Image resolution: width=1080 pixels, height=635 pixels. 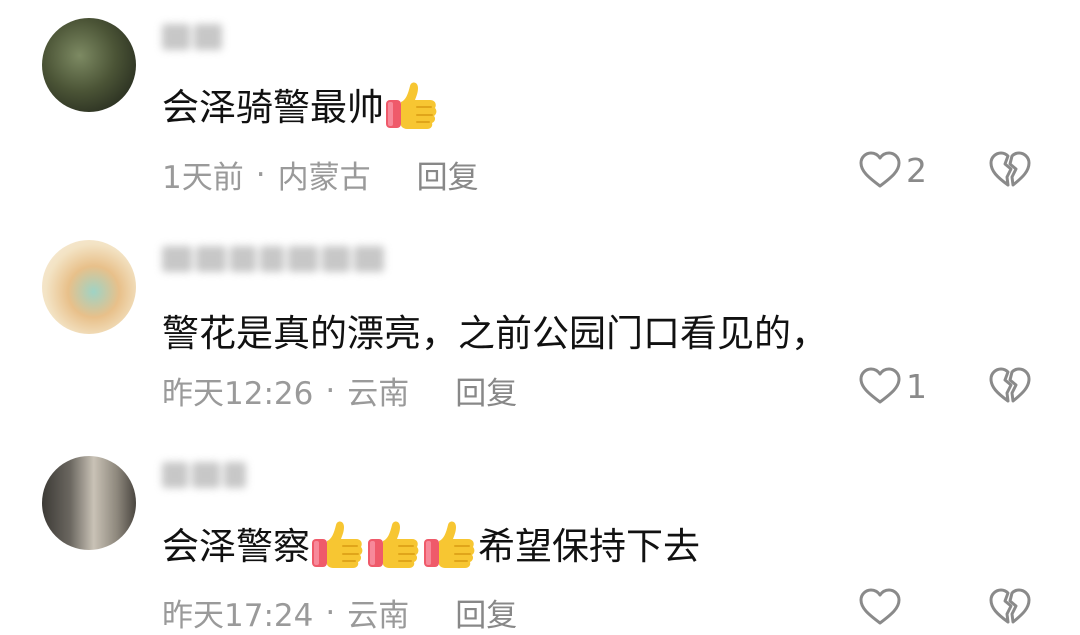 What do you see at coordinates (339, 612) in the screenshot?
I see `comment-meta: 昨天17:24 · 云南 回复` at bounding box center [339, 612].